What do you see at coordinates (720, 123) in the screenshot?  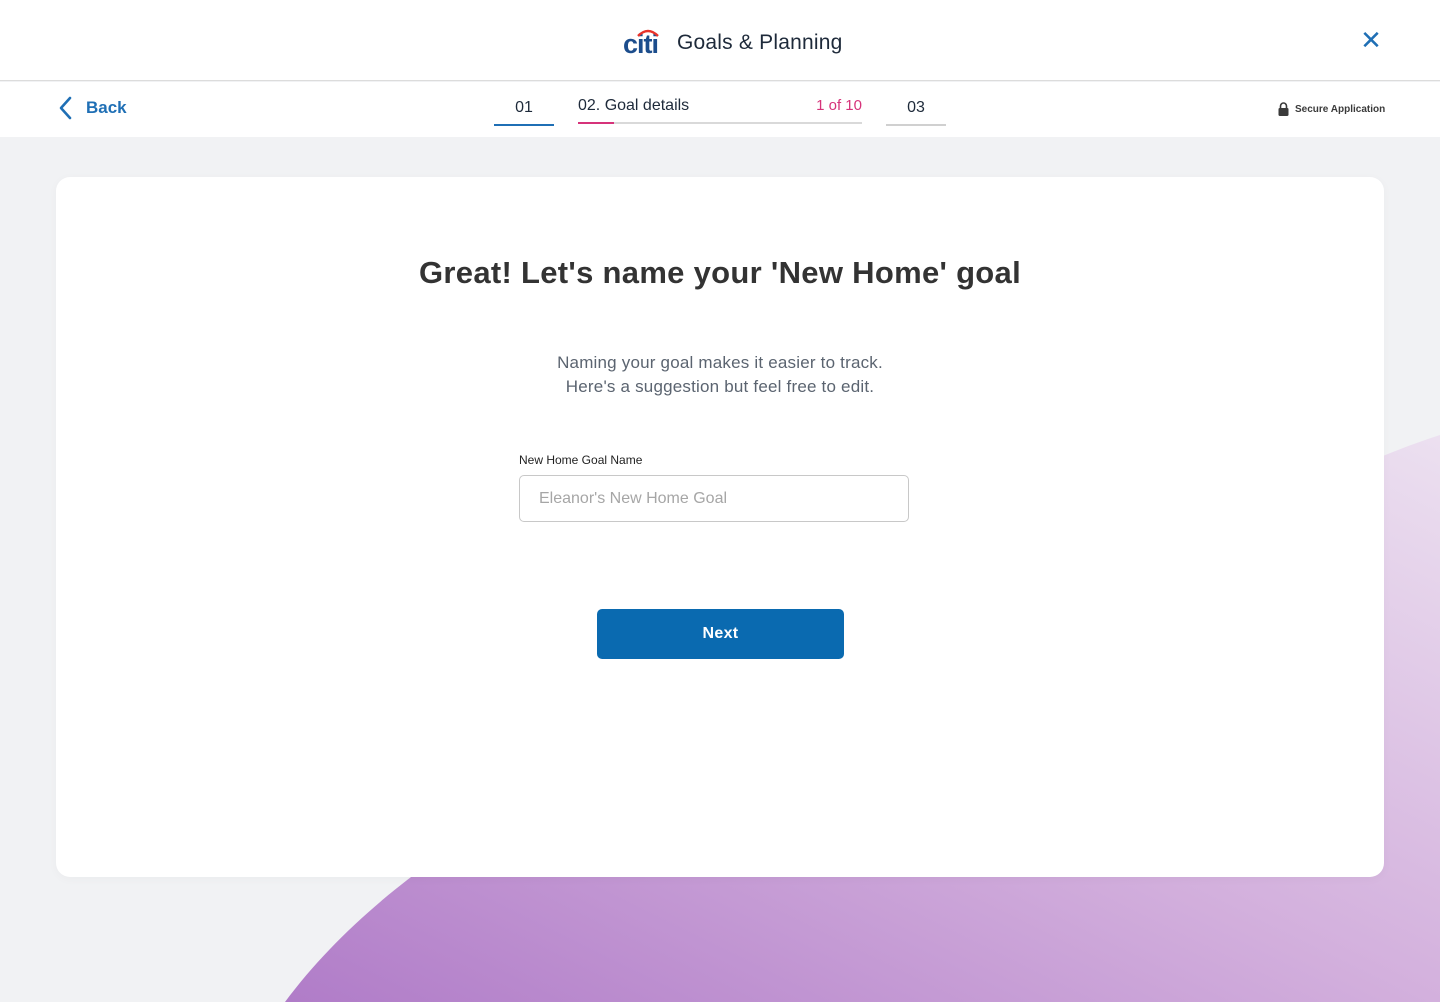 I see `step-progress-track` at bounding box center [720, 123].